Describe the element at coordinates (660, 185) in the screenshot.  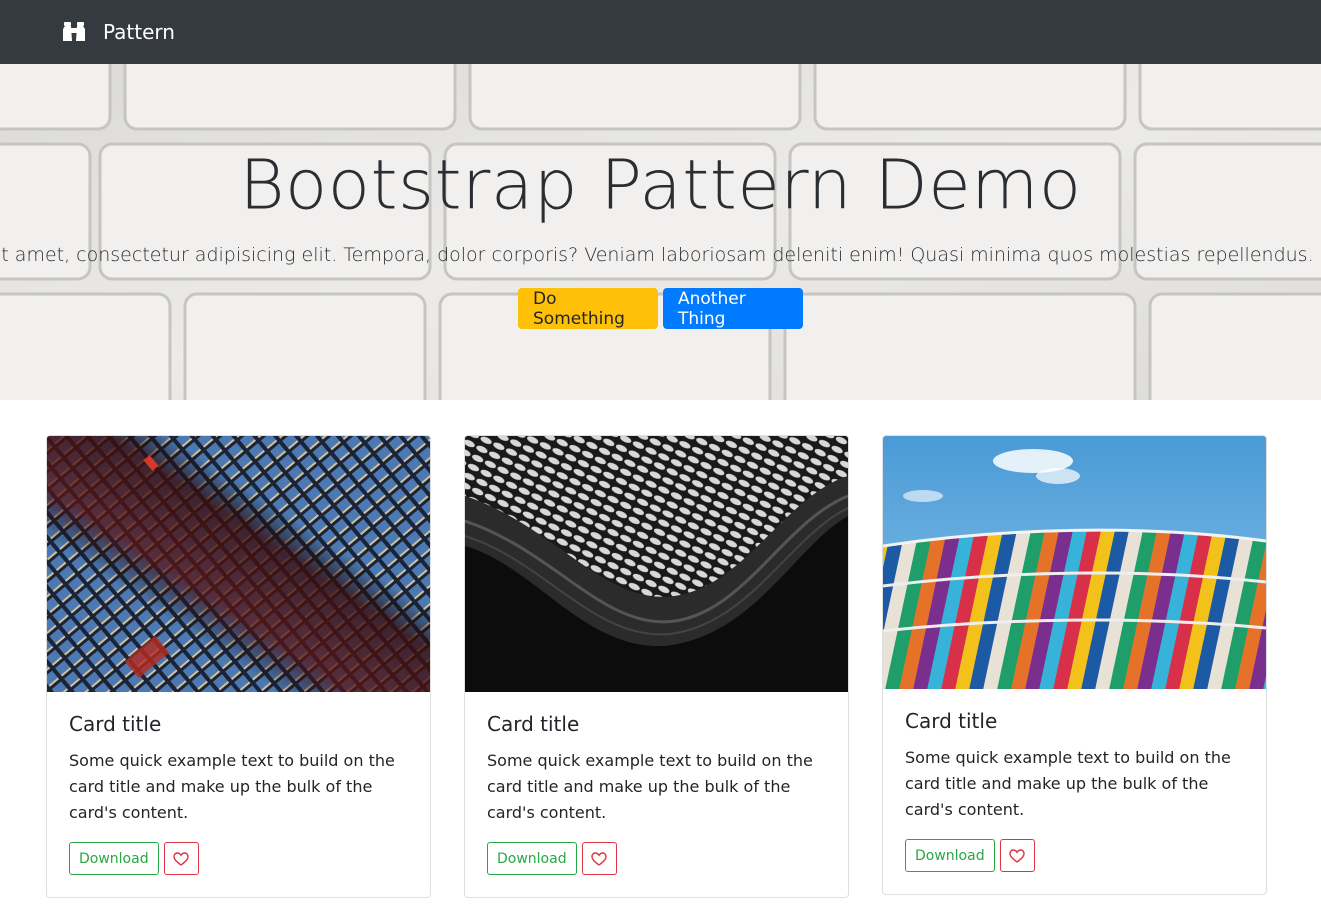
I see `hero-title: Bootstrap Pattern Demo` at that location.